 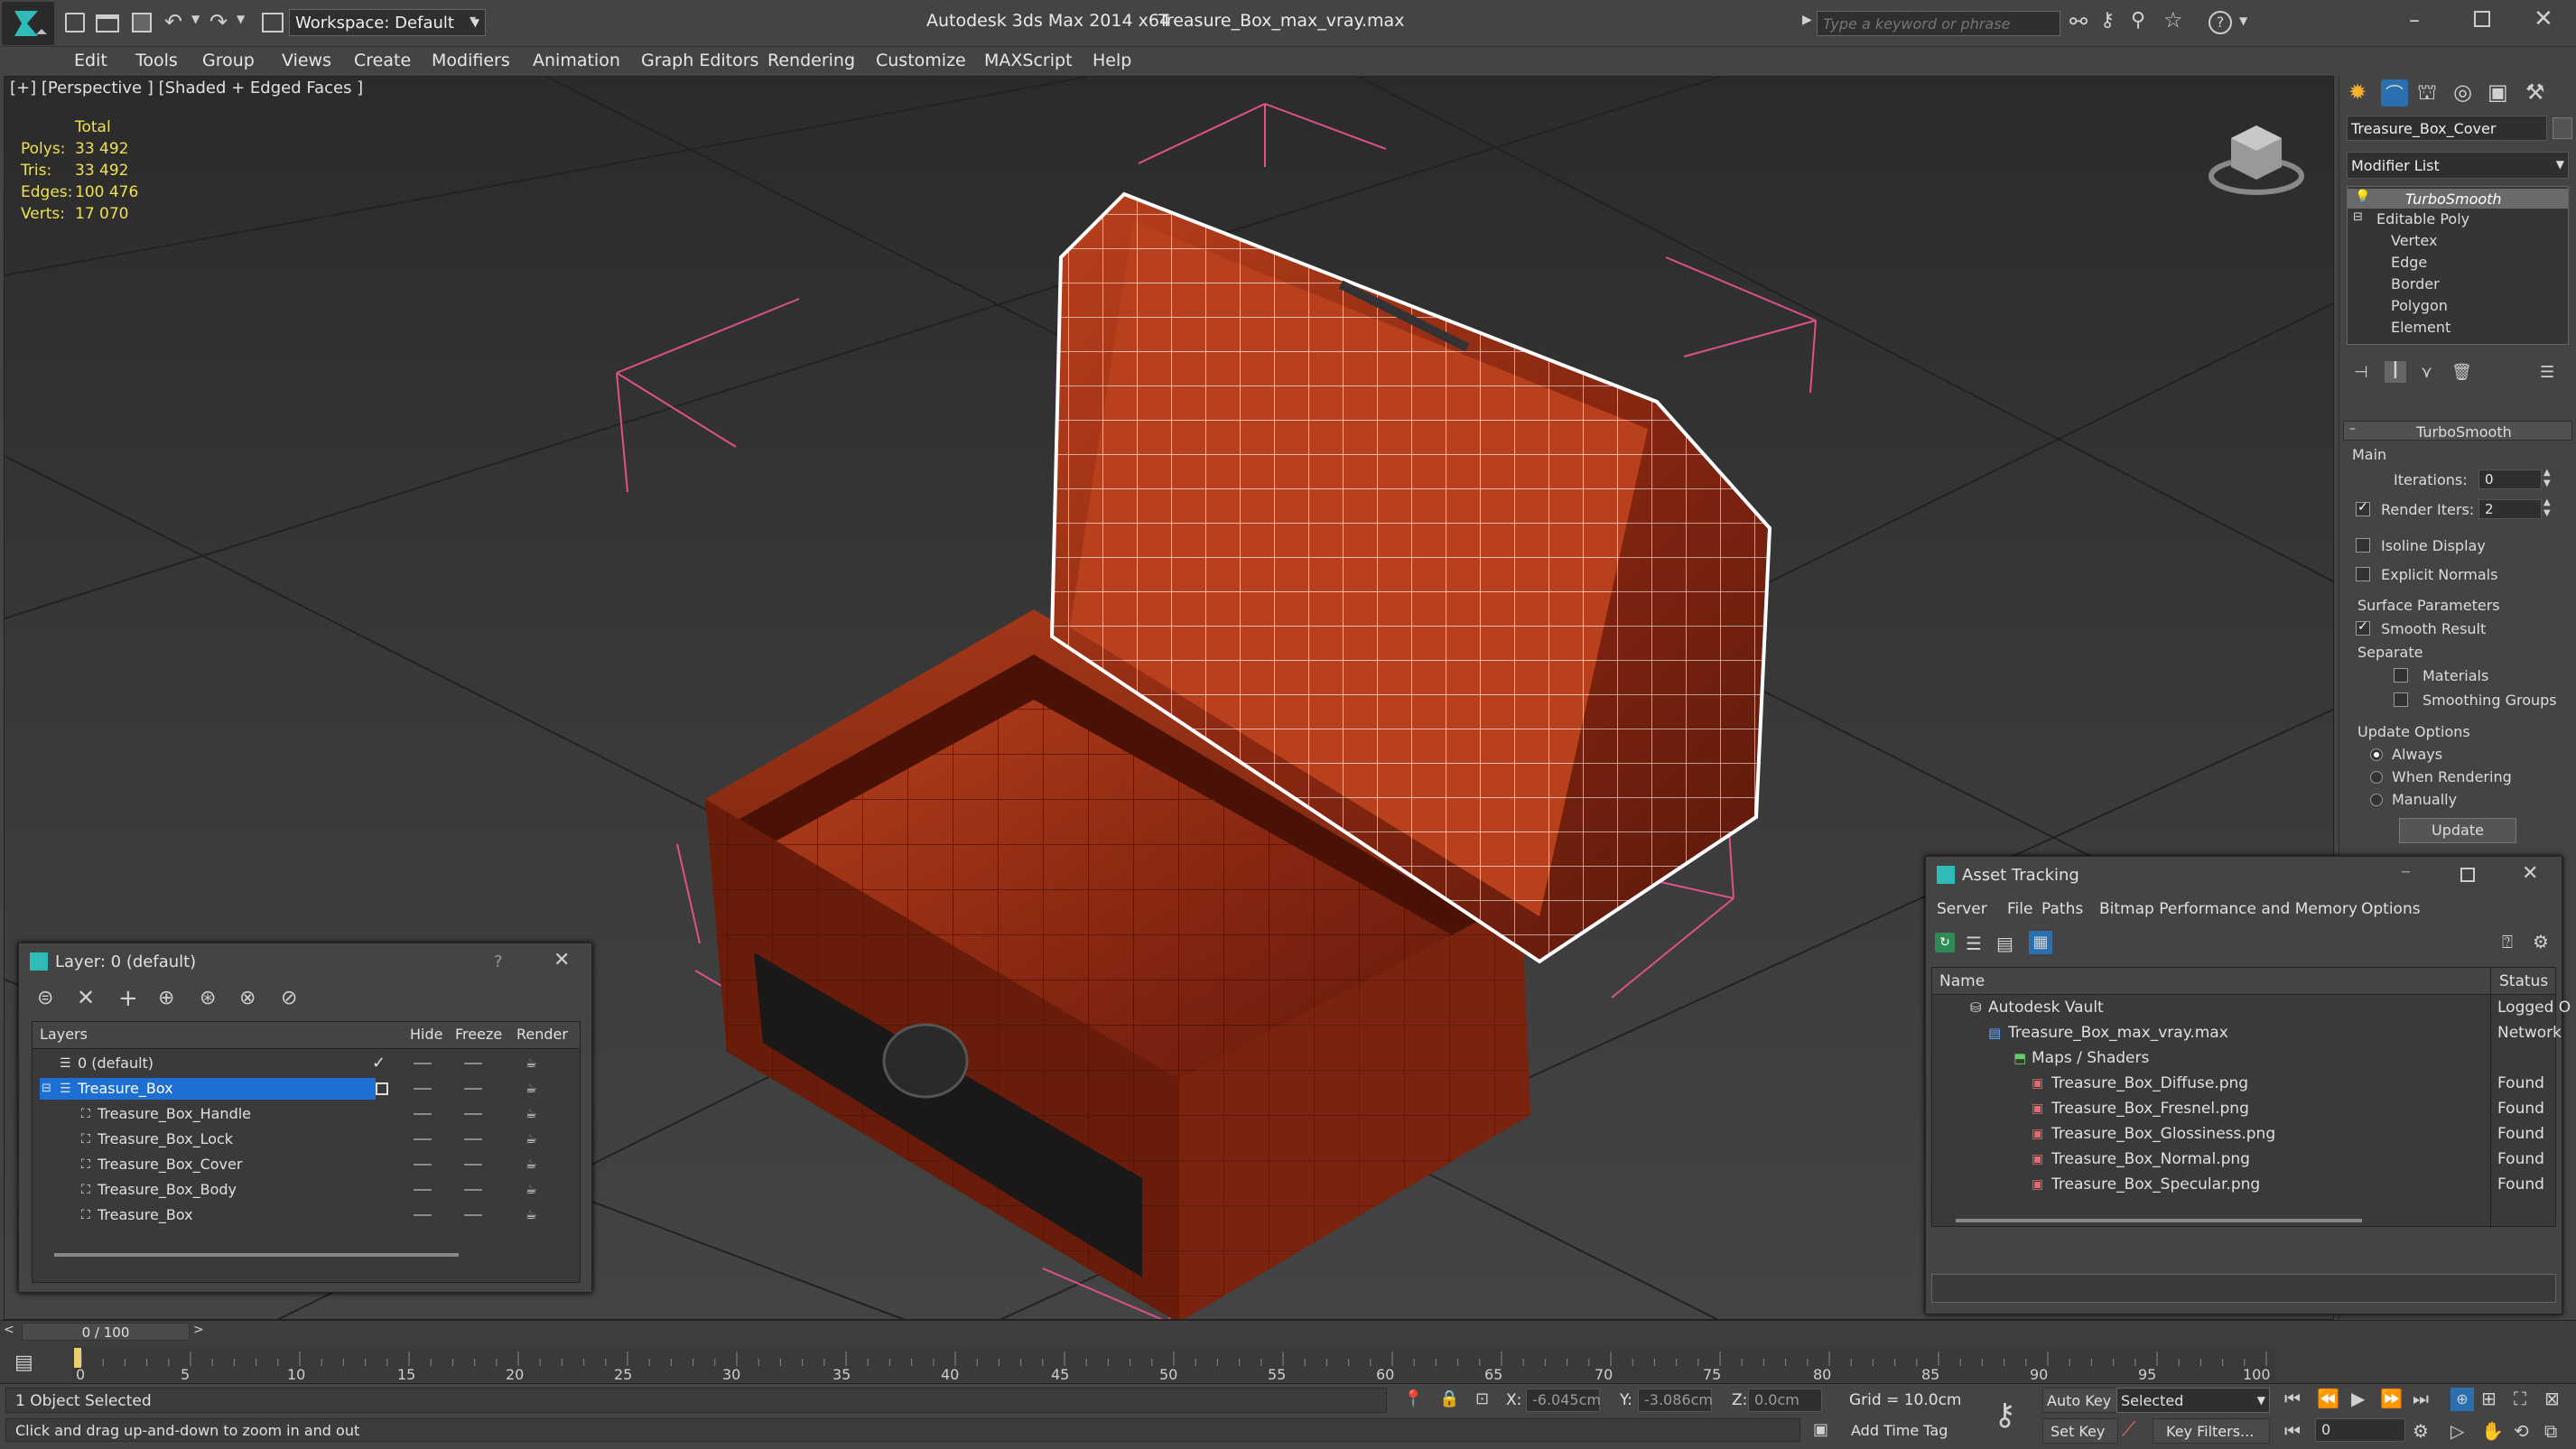 I want to click on motion-tab-icon: ◎, so click(x=2462, y=92).